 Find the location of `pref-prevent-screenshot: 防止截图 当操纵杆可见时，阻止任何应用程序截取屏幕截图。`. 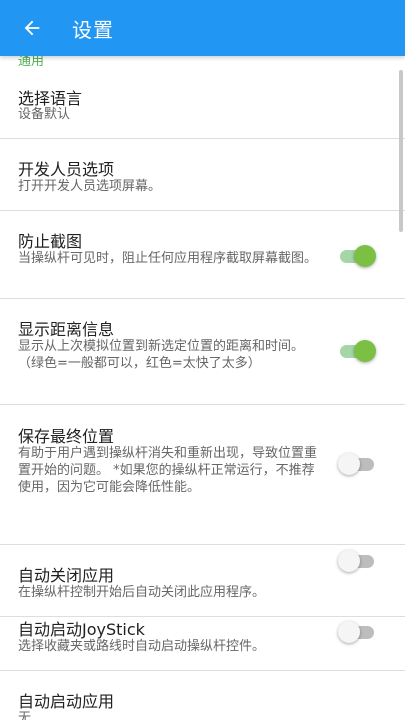

pref-prevent-screenshot: 防止截图 当操纵杆可见时，阻止任何应用程序截取屏幕截图。 is located at coordinates (202, 255).